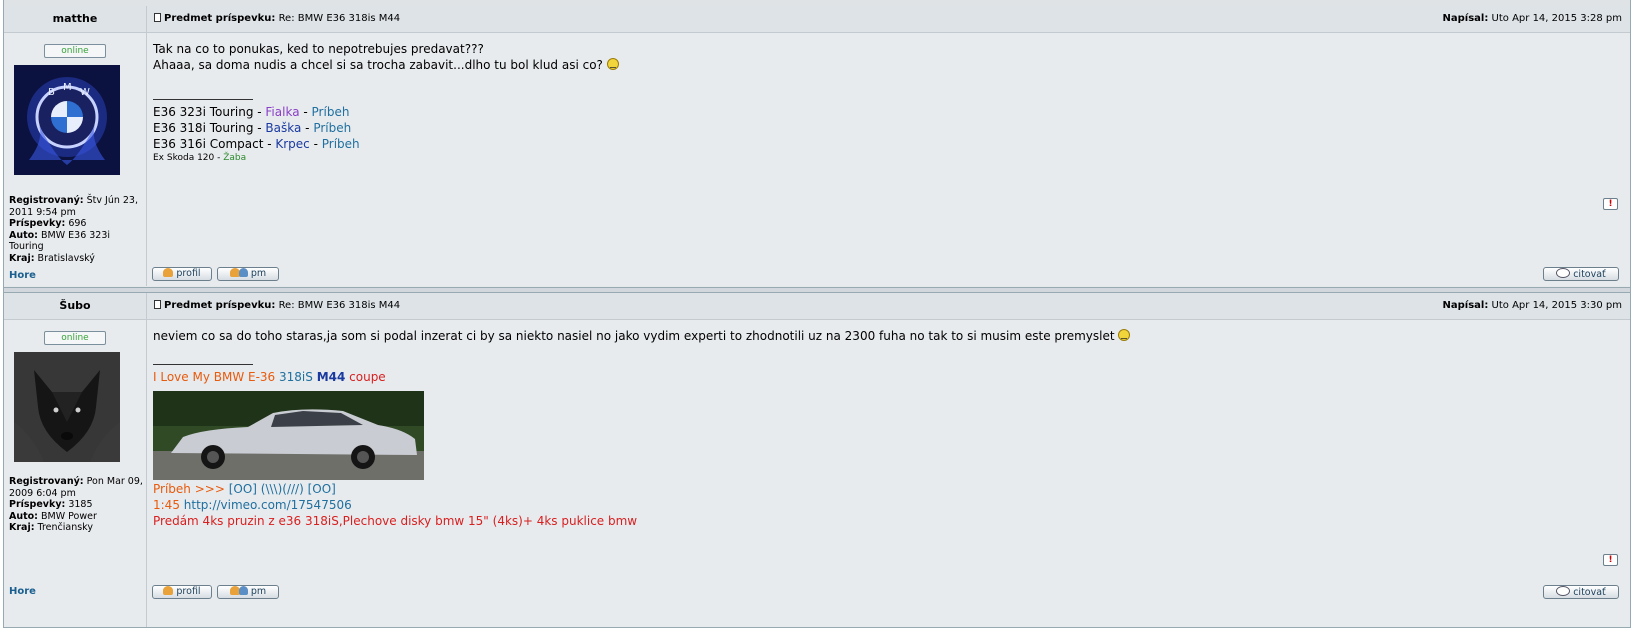 The height and width of the screenshot is (628, 1631). I want to click on svg-text: W, so click(85, 92).